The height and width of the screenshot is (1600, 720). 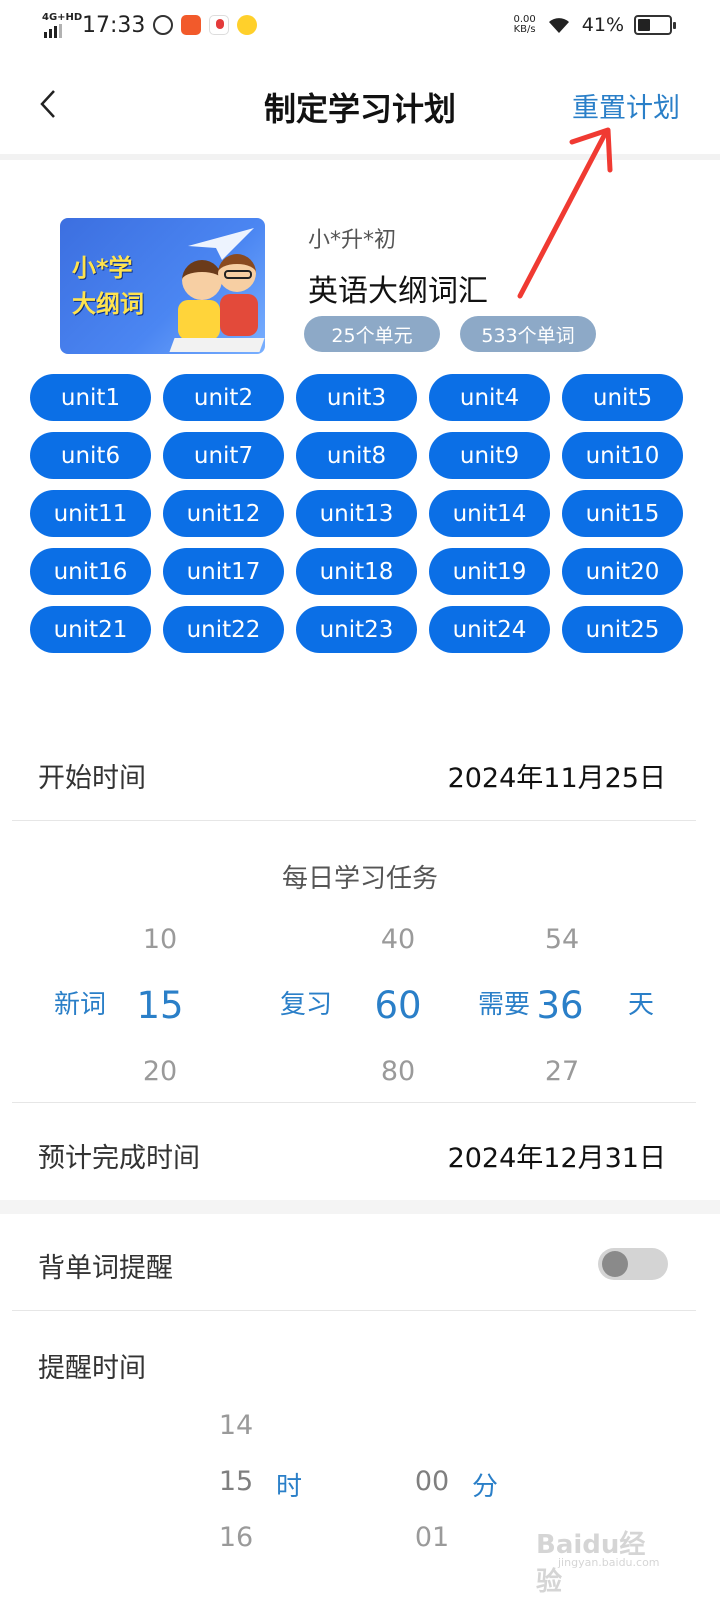 I want to click on status-bar: 4G+HD 17:33 0.00 KB/s 41%, so click(x=360, y=29).